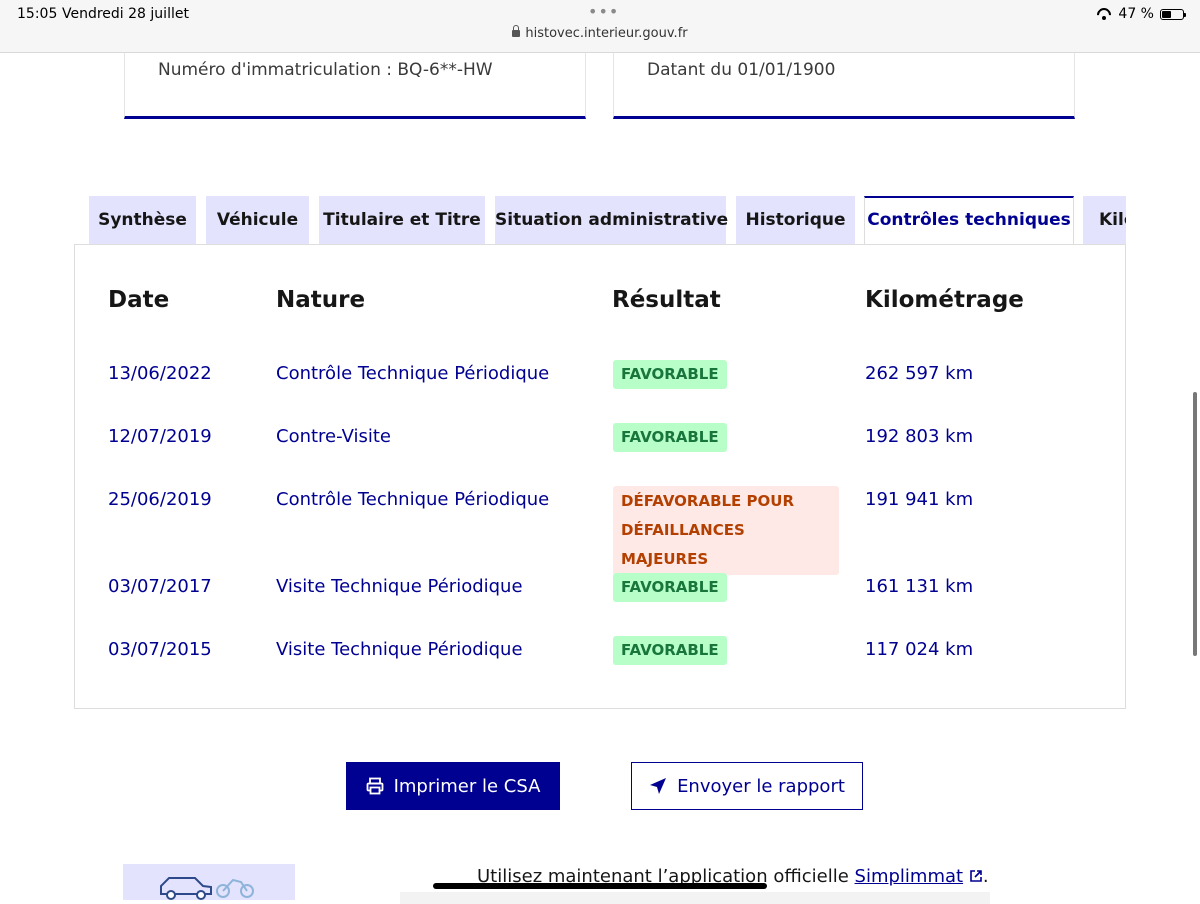 The image size is (1200, 904). I want to click on address-bar: histovec.interieur.gouv.fr, so click(600, 33).